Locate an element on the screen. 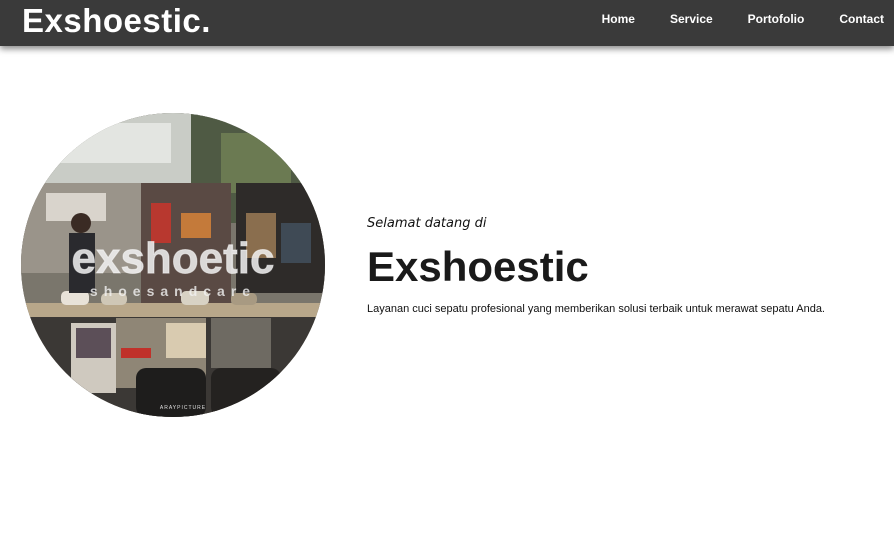 The height and width of the screenshot is (548, 894). welcome-text: Selamat datang di is located at coordinates (427, 223).